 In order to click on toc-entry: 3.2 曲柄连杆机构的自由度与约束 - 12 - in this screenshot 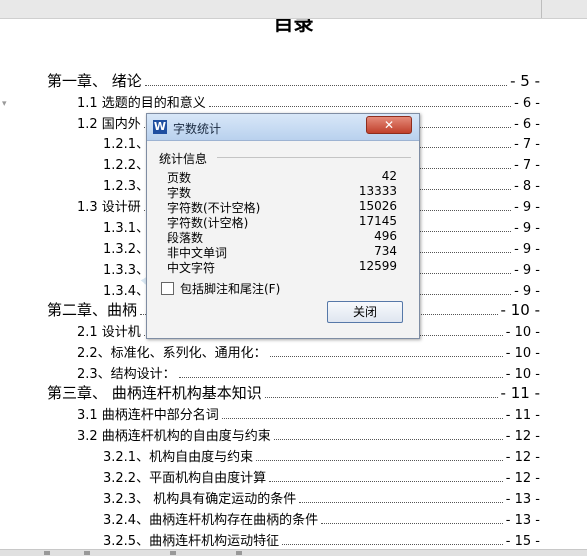, I will do `click(308, 435)`.